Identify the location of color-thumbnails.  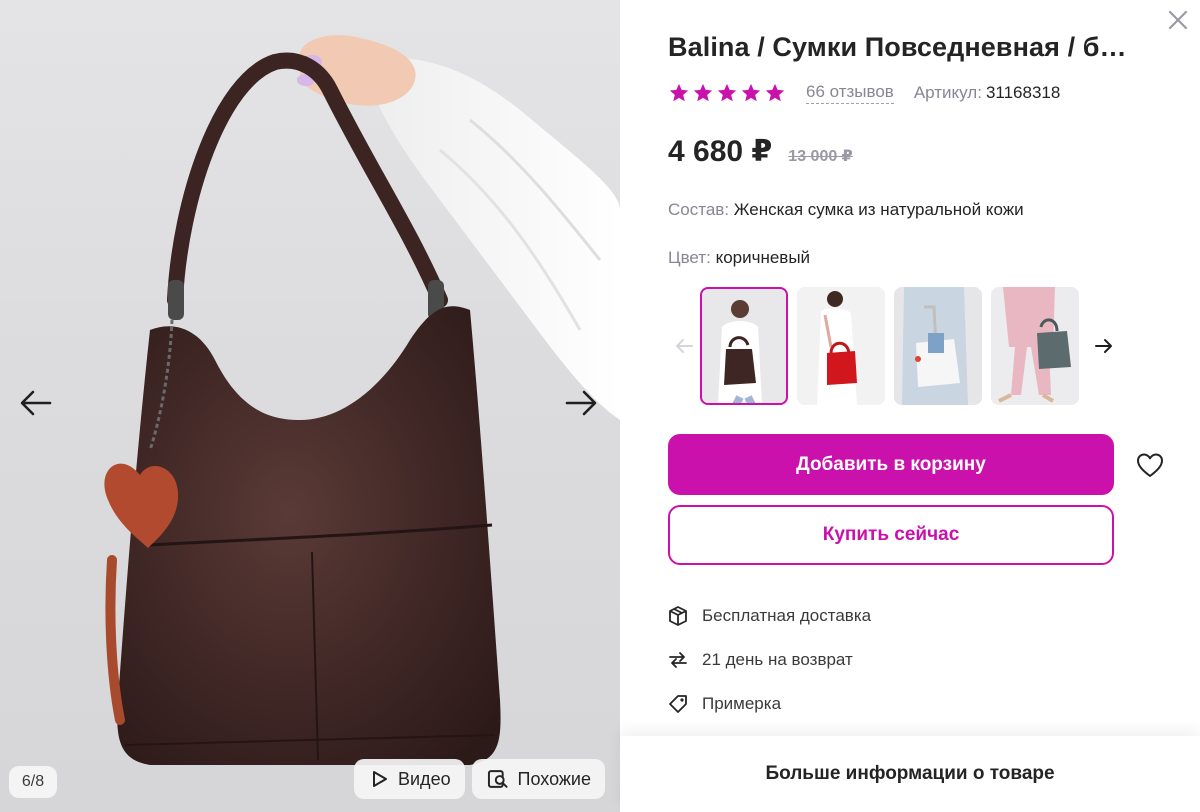
(894, 346).